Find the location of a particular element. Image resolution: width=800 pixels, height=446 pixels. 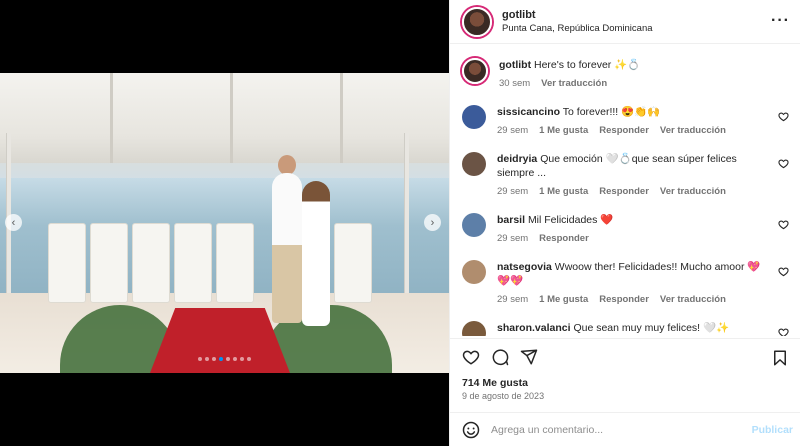

location: Punta Cana, República Dominicana is located at coordinates (577, 28).